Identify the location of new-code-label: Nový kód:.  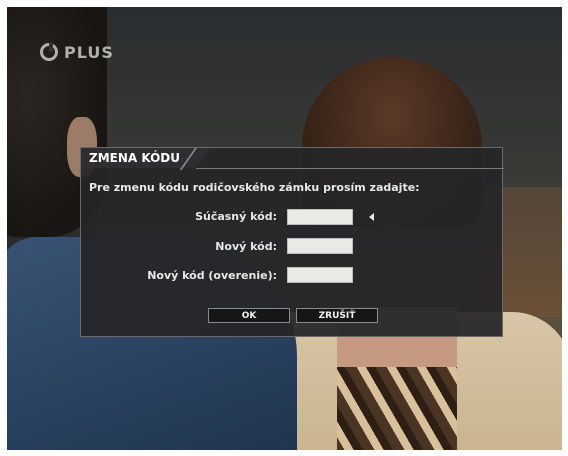
(246, 246).